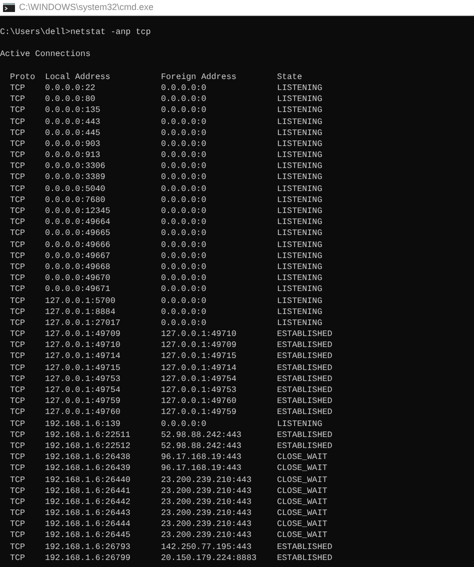 This screenshot has height=567, width=474. Describe the element at coordinates (72, 133) in the screenshot. I see `table-cell: 0.0.0.0:445` at that location.